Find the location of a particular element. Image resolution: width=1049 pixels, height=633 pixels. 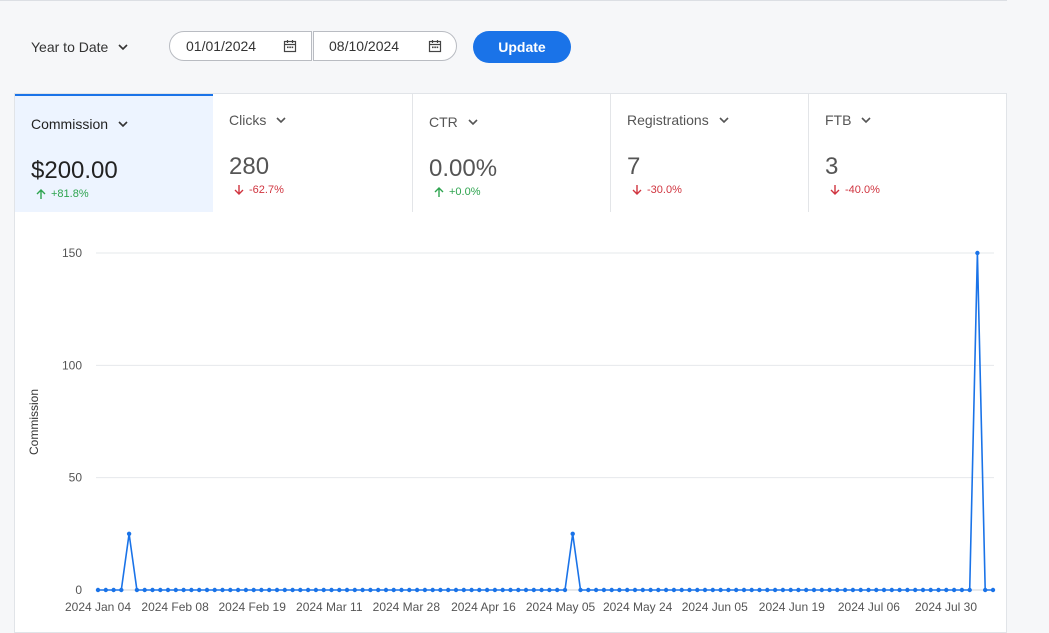

x-tick-label: 2024 Feb 08 is located at coordinates (175, 607).